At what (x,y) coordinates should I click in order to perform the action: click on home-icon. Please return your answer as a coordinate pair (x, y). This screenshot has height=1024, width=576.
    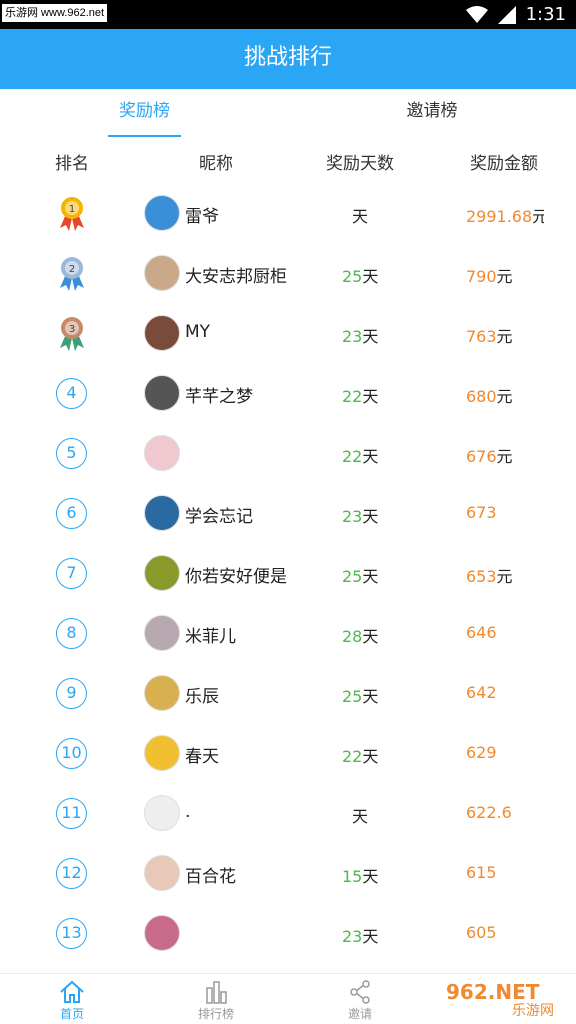
    Looking at the image, I should click on (72, 992).